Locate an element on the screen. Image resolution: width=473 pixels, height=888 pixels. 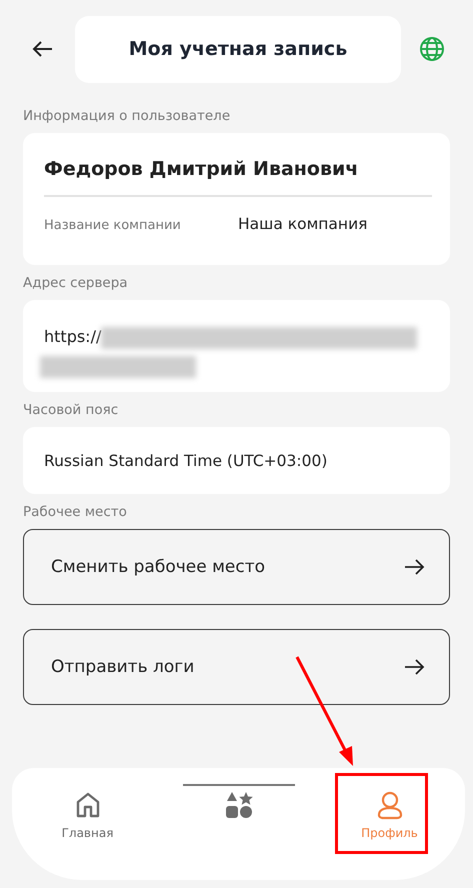
timezone-value: Russian Standard Time (UTC+03:00) is located at coordinates (186, 461).